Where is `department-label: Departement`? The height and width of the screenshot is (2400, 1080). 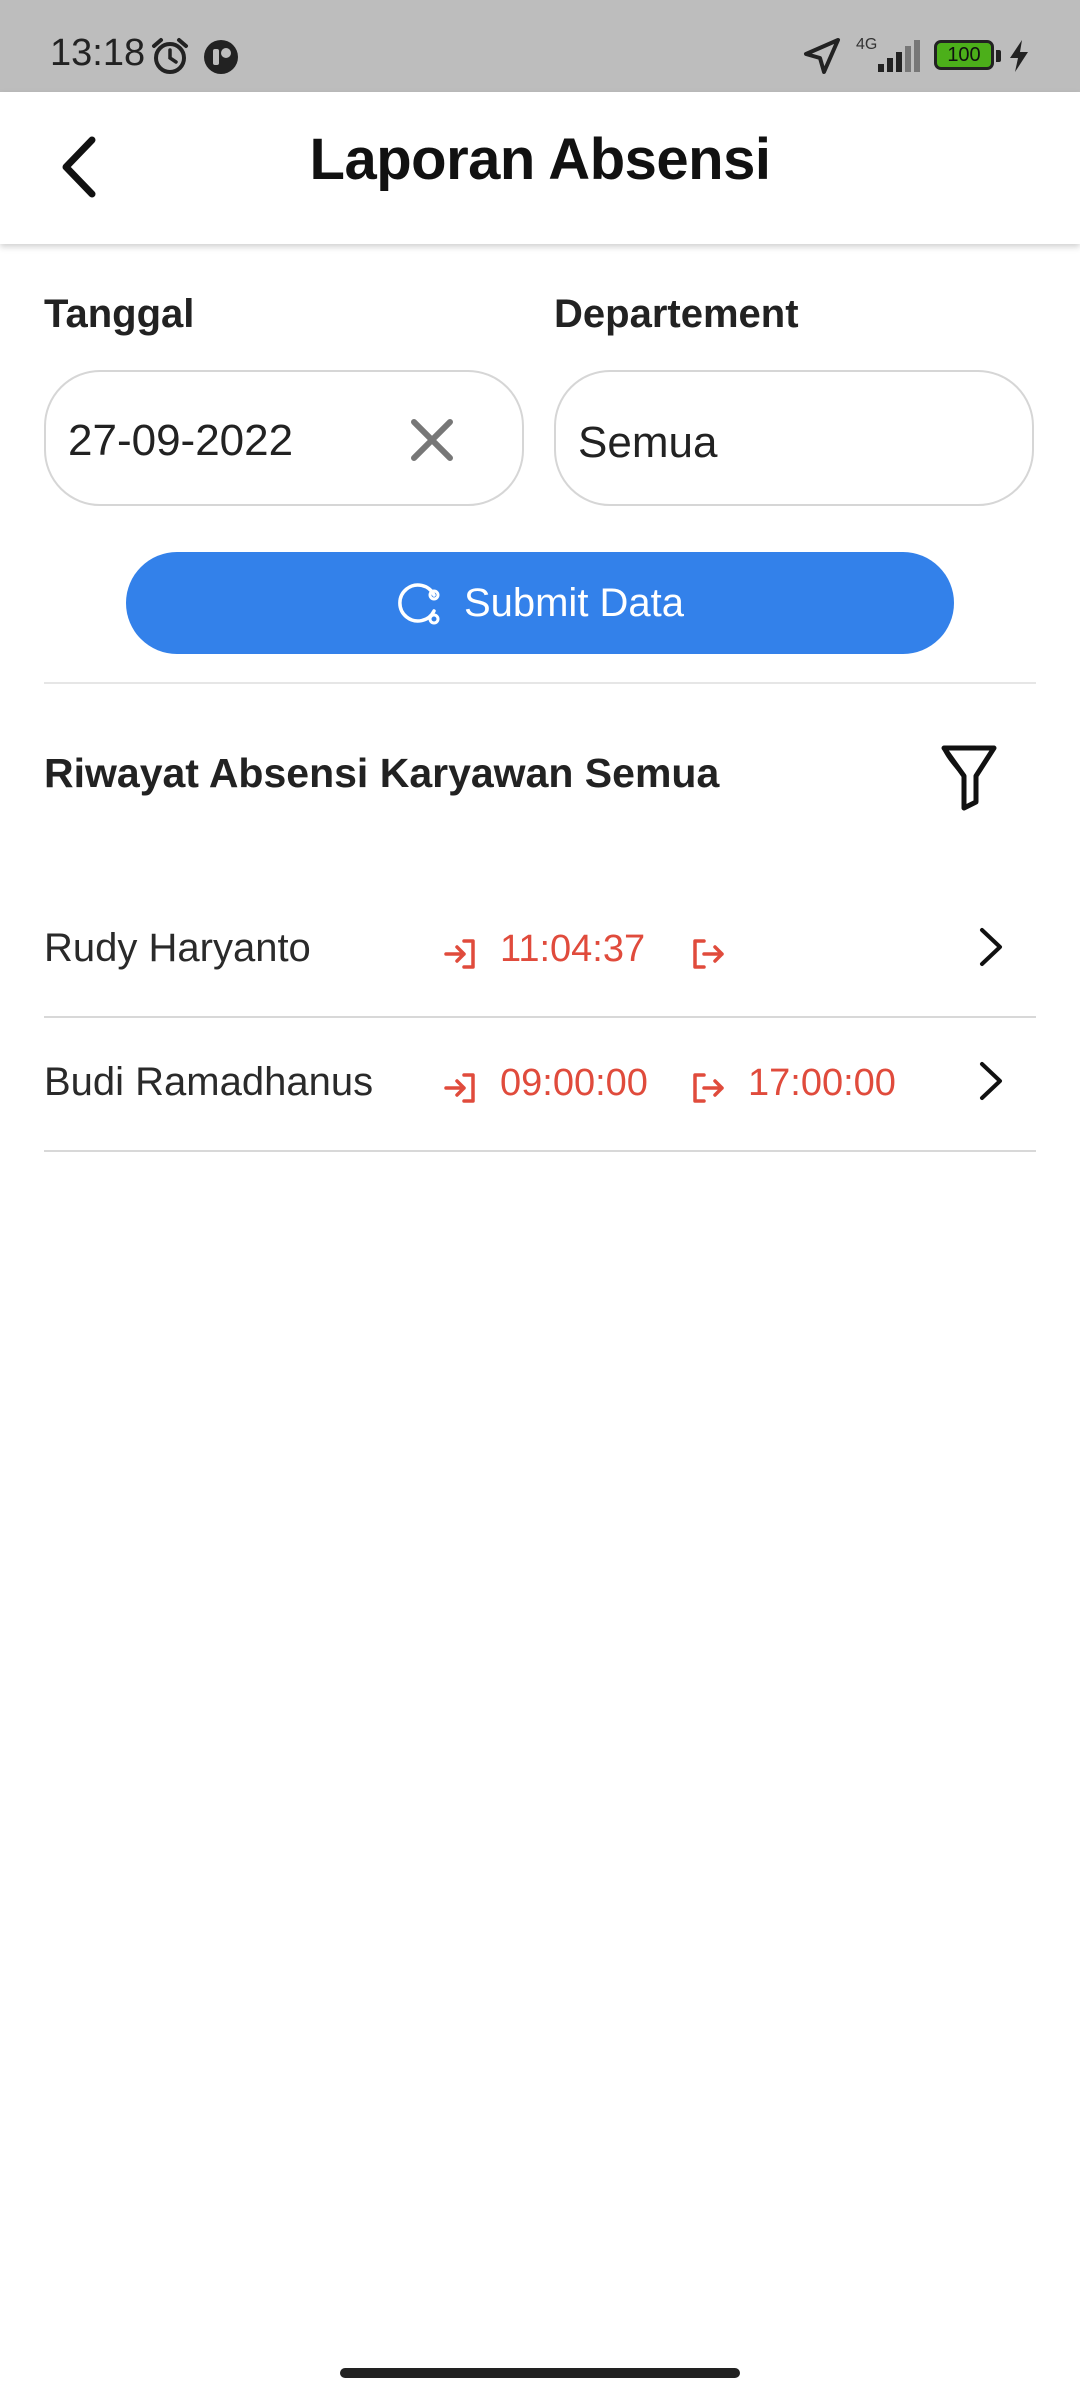 department-label: Departement is located at coordinates (676, 314).